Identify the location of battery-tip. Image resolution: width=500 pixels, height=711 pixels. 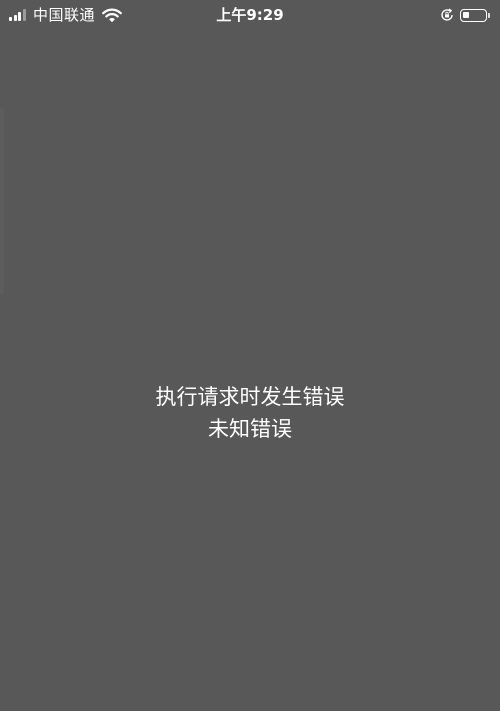
(489, 15).